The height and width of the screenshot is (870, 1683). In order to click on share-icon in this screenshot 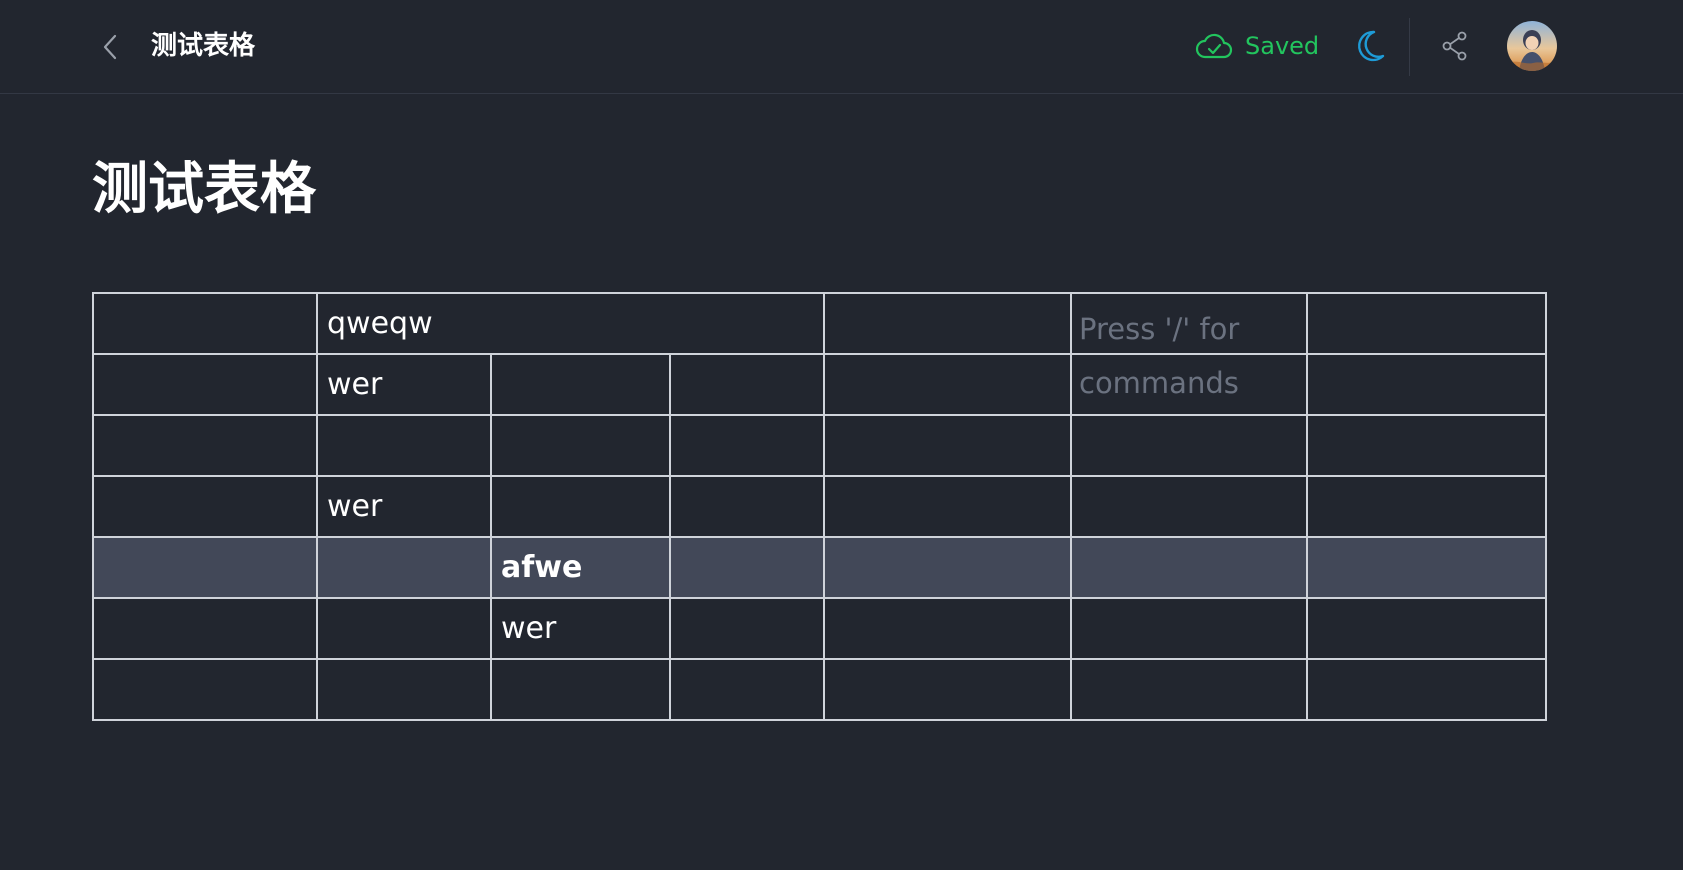, I will do `click(1454, 46)`.